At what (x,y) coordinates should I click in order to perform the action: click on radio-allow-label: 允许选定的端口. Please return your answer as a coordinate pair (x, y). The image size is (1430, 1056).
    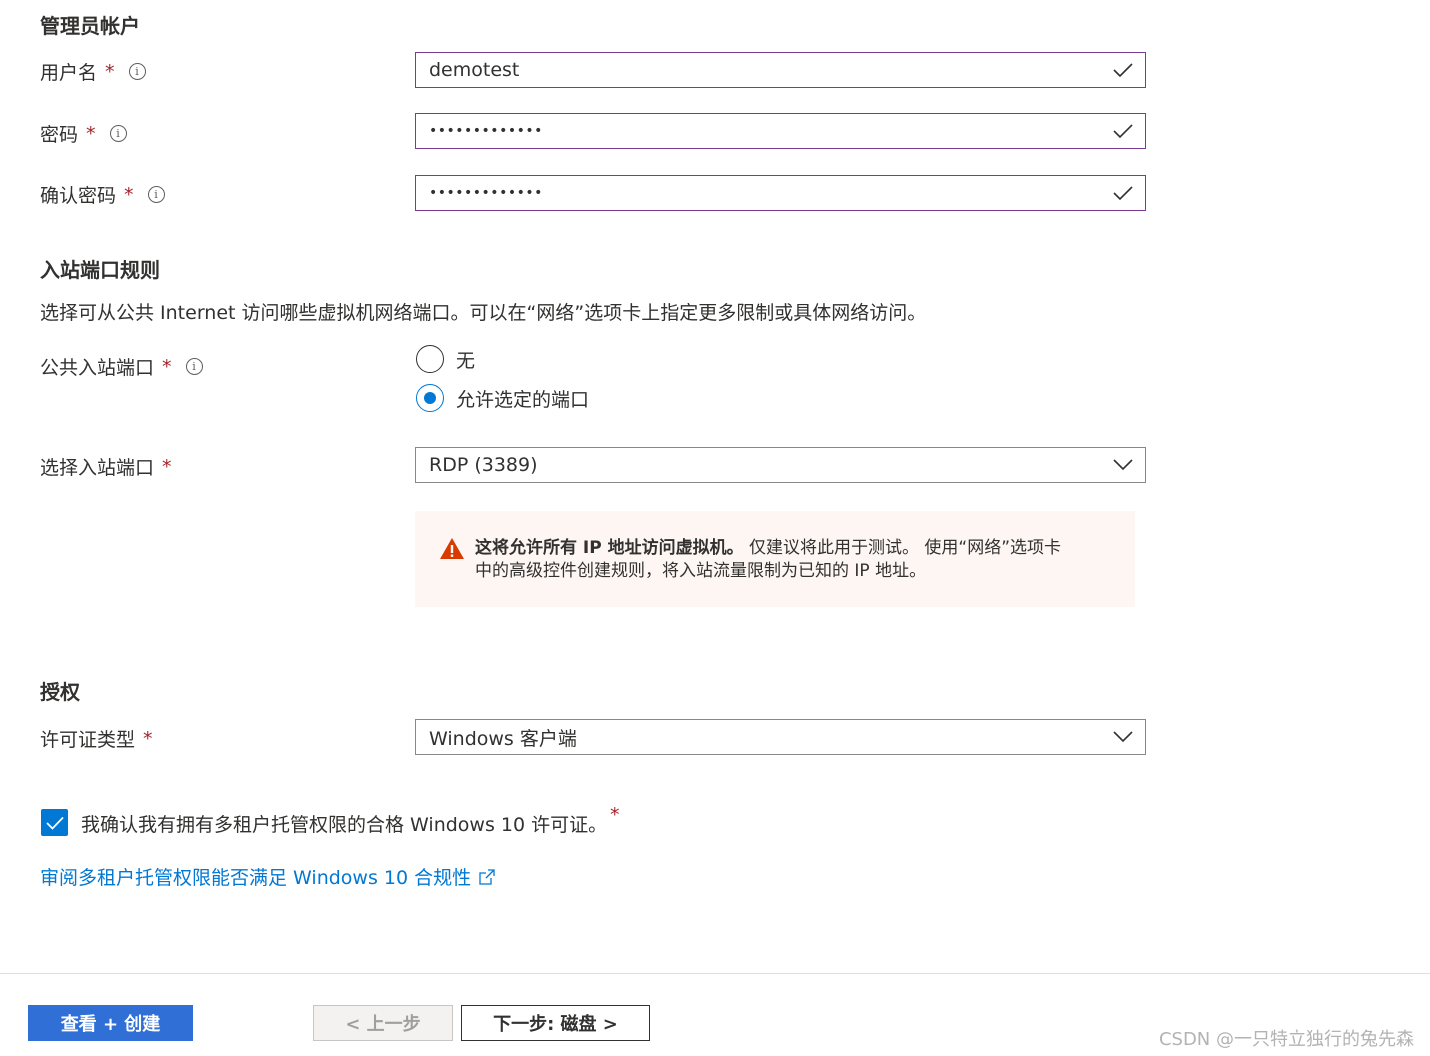
    Looking at the image, I should click on (523, 399).